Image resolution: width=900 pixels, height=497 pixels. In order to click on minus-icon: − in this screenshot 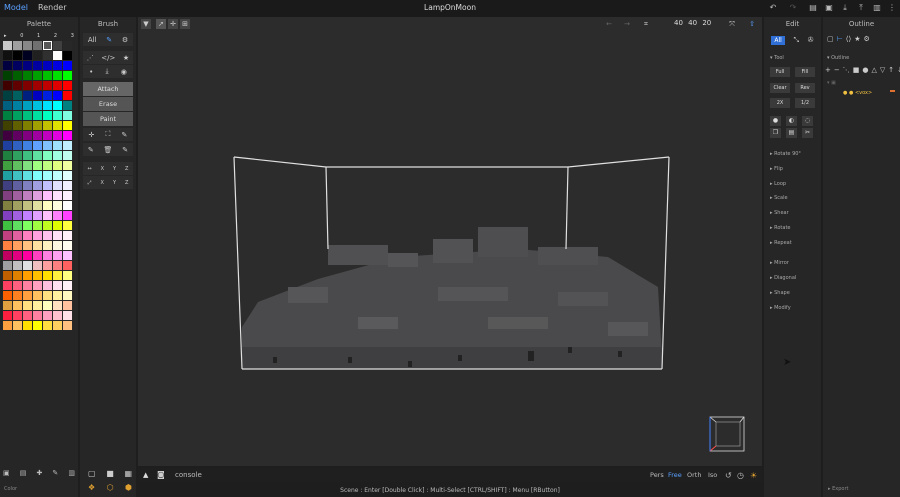, I will do `click(837, 70)`.